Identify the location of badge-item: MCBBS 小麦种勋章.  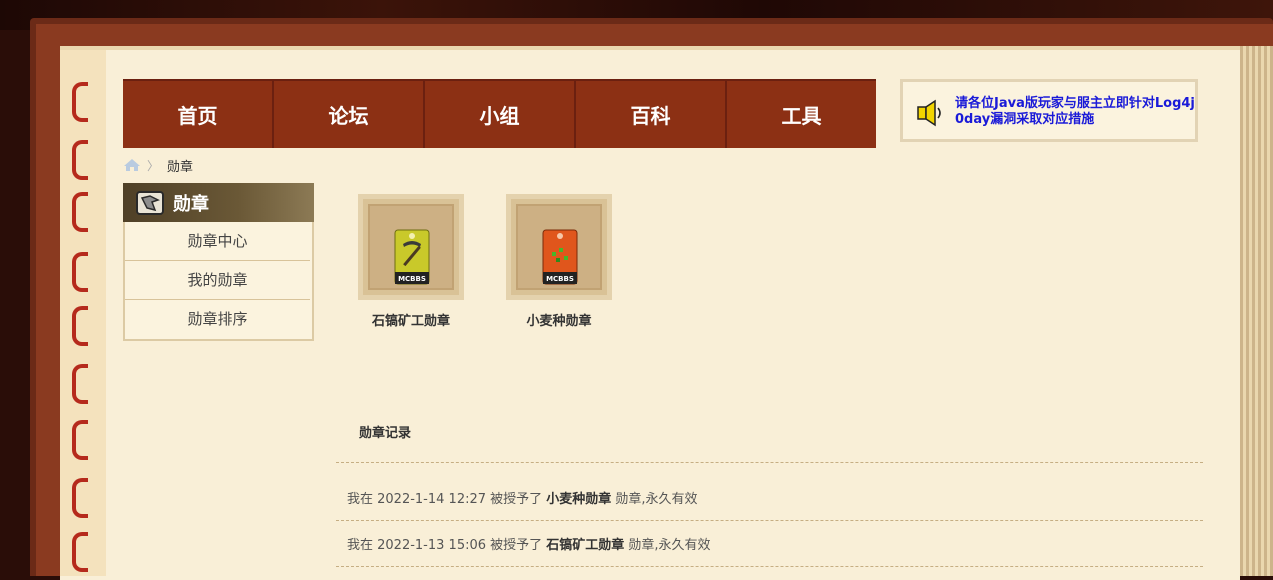
(559, 261).